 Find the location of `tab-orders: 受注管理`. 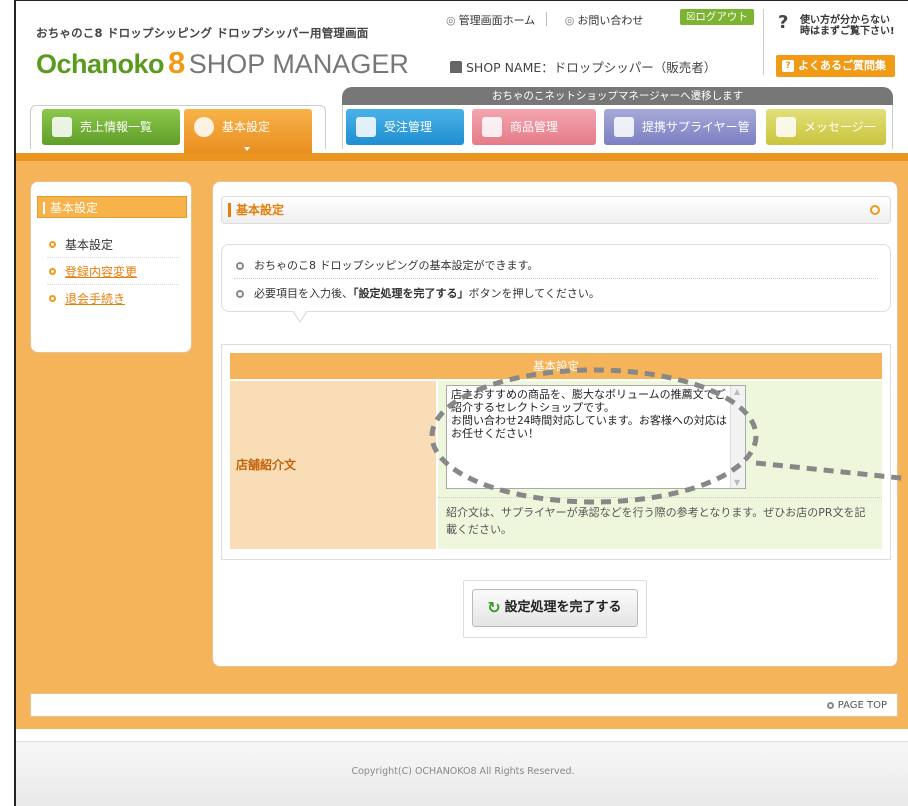

tab-orders: 受注管理 is located at coordinates (405, 127).